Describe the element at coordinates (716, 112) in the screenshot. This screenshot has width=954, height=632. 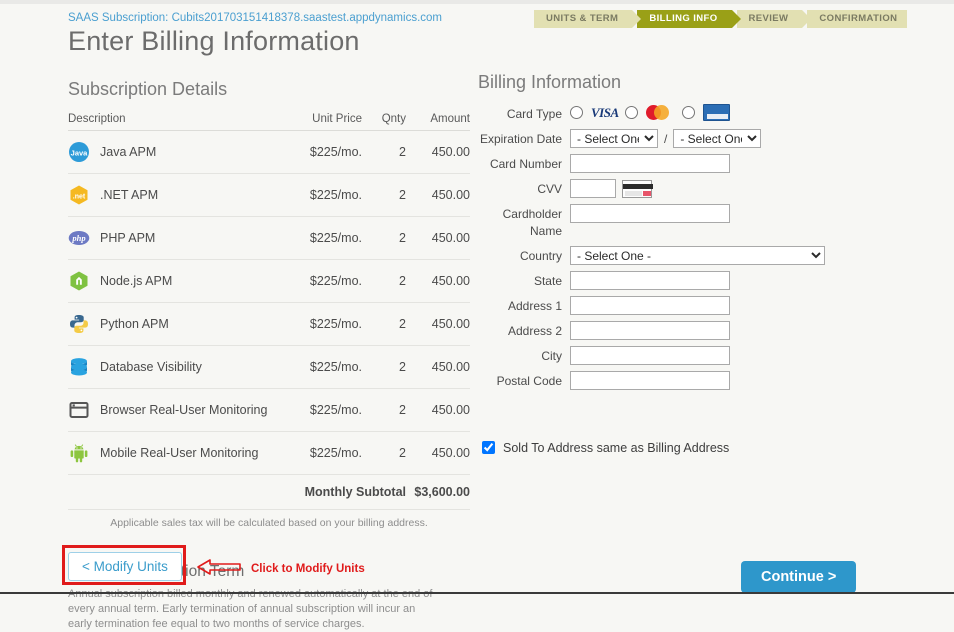
I see `amex-logo` at that location.